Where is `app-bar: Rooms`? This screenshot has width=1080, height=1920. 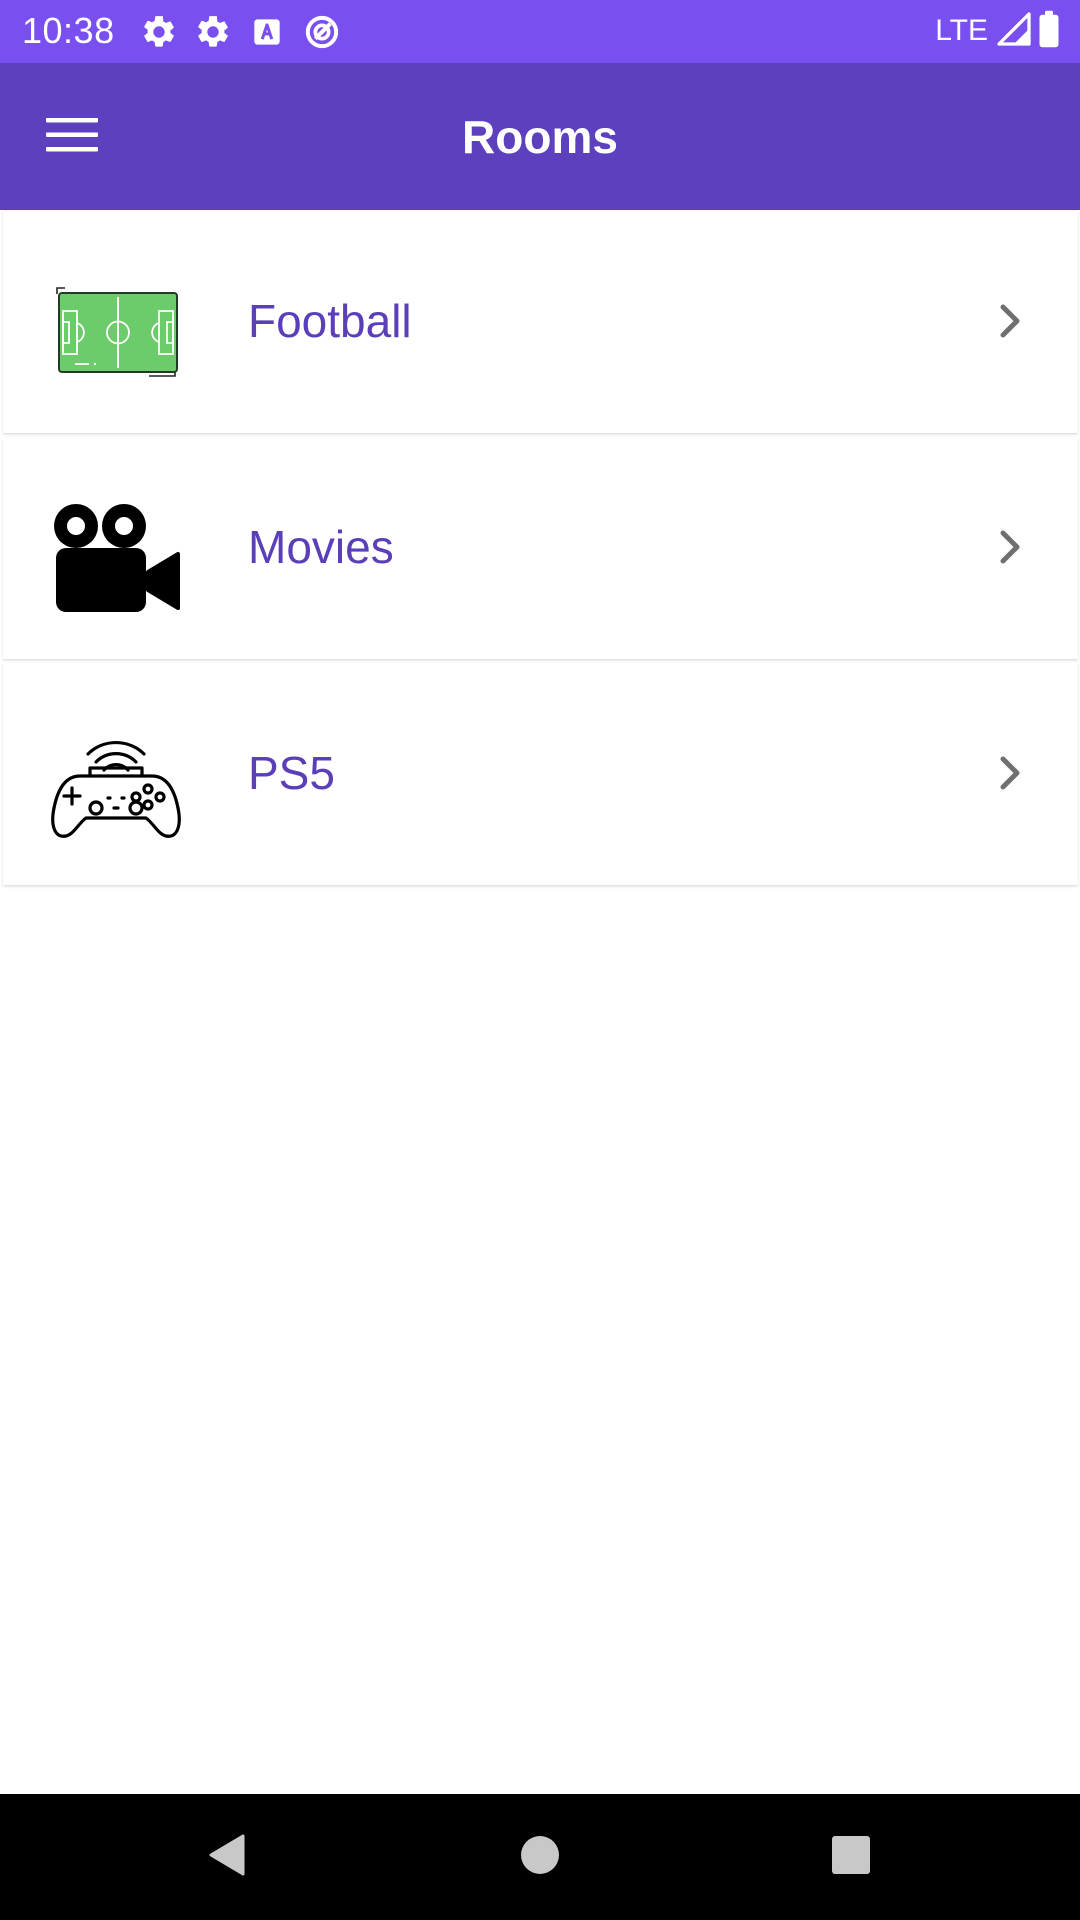 app-bar: Rooms is located at coordinates (540, 136).